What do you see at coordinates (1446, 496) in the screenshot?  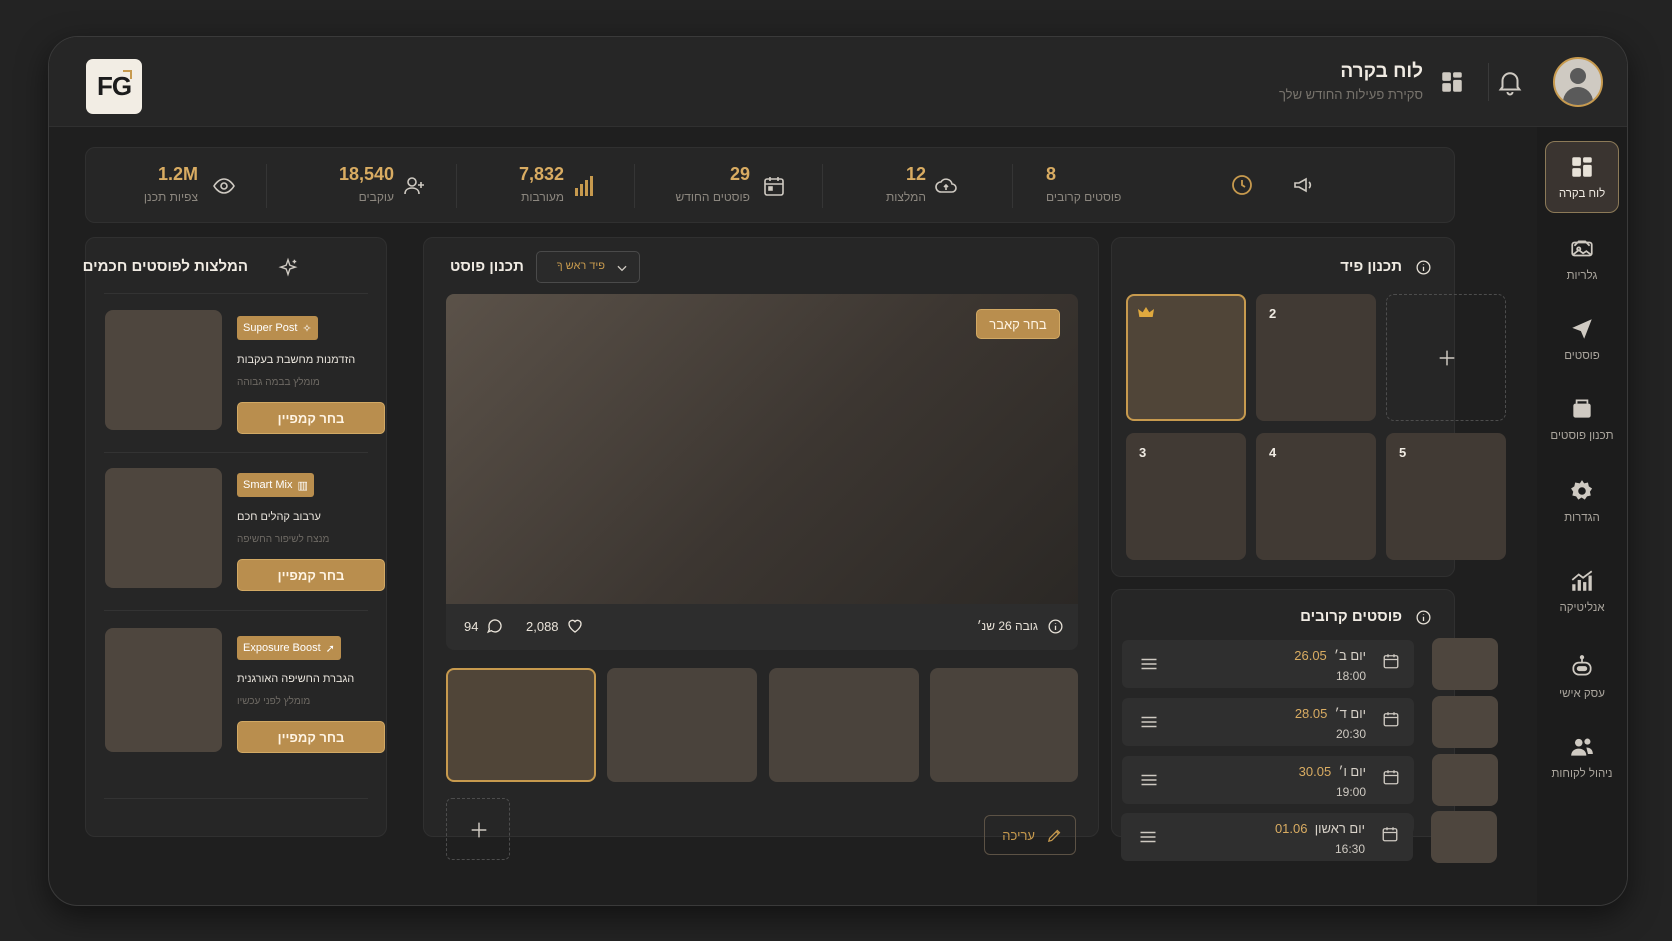 I see `feed-tile-5: 5` at bounding box center [1446, 496].